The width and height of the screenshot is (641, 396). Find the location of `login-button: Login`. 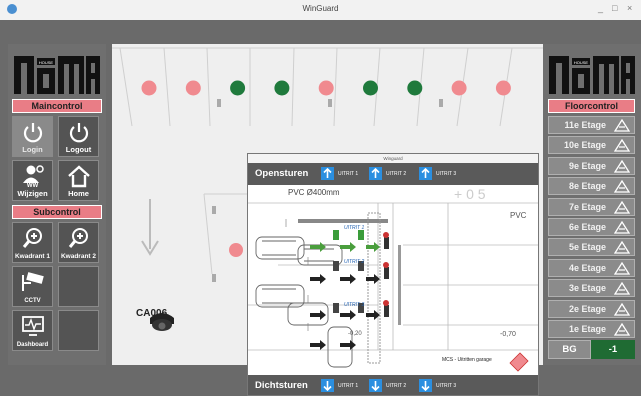

login-button: Login is located at coordinates (32, 136).